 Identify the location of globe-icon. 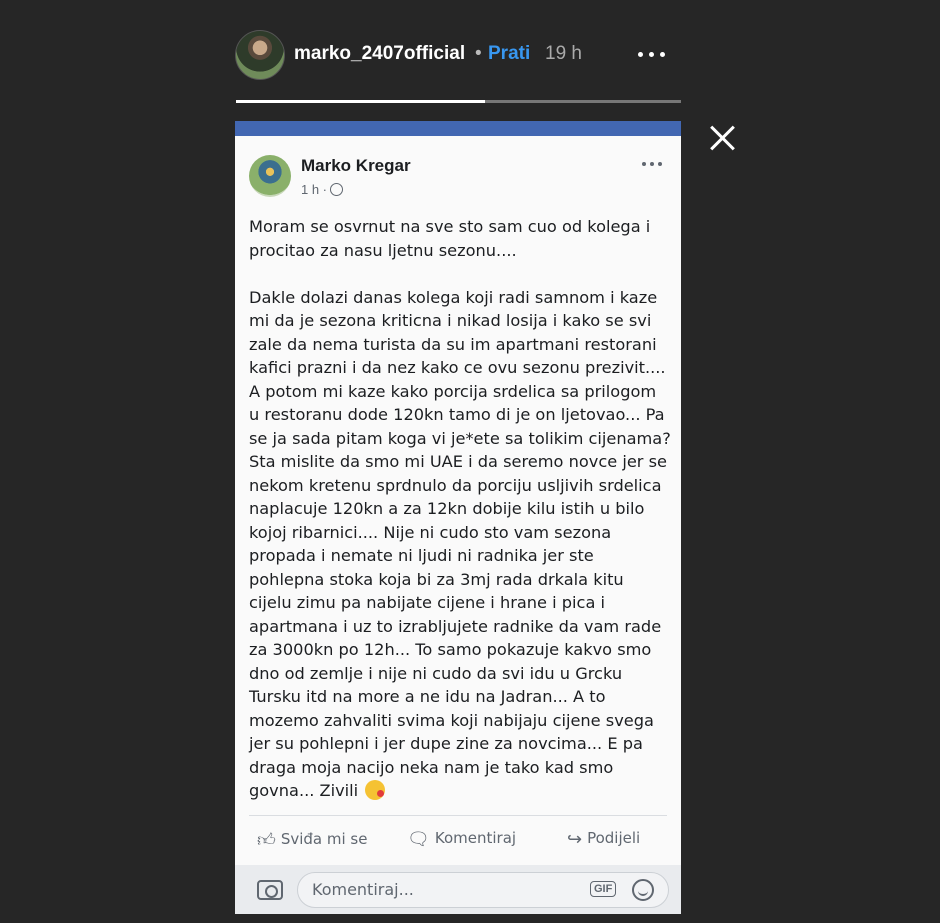
(337, 189).